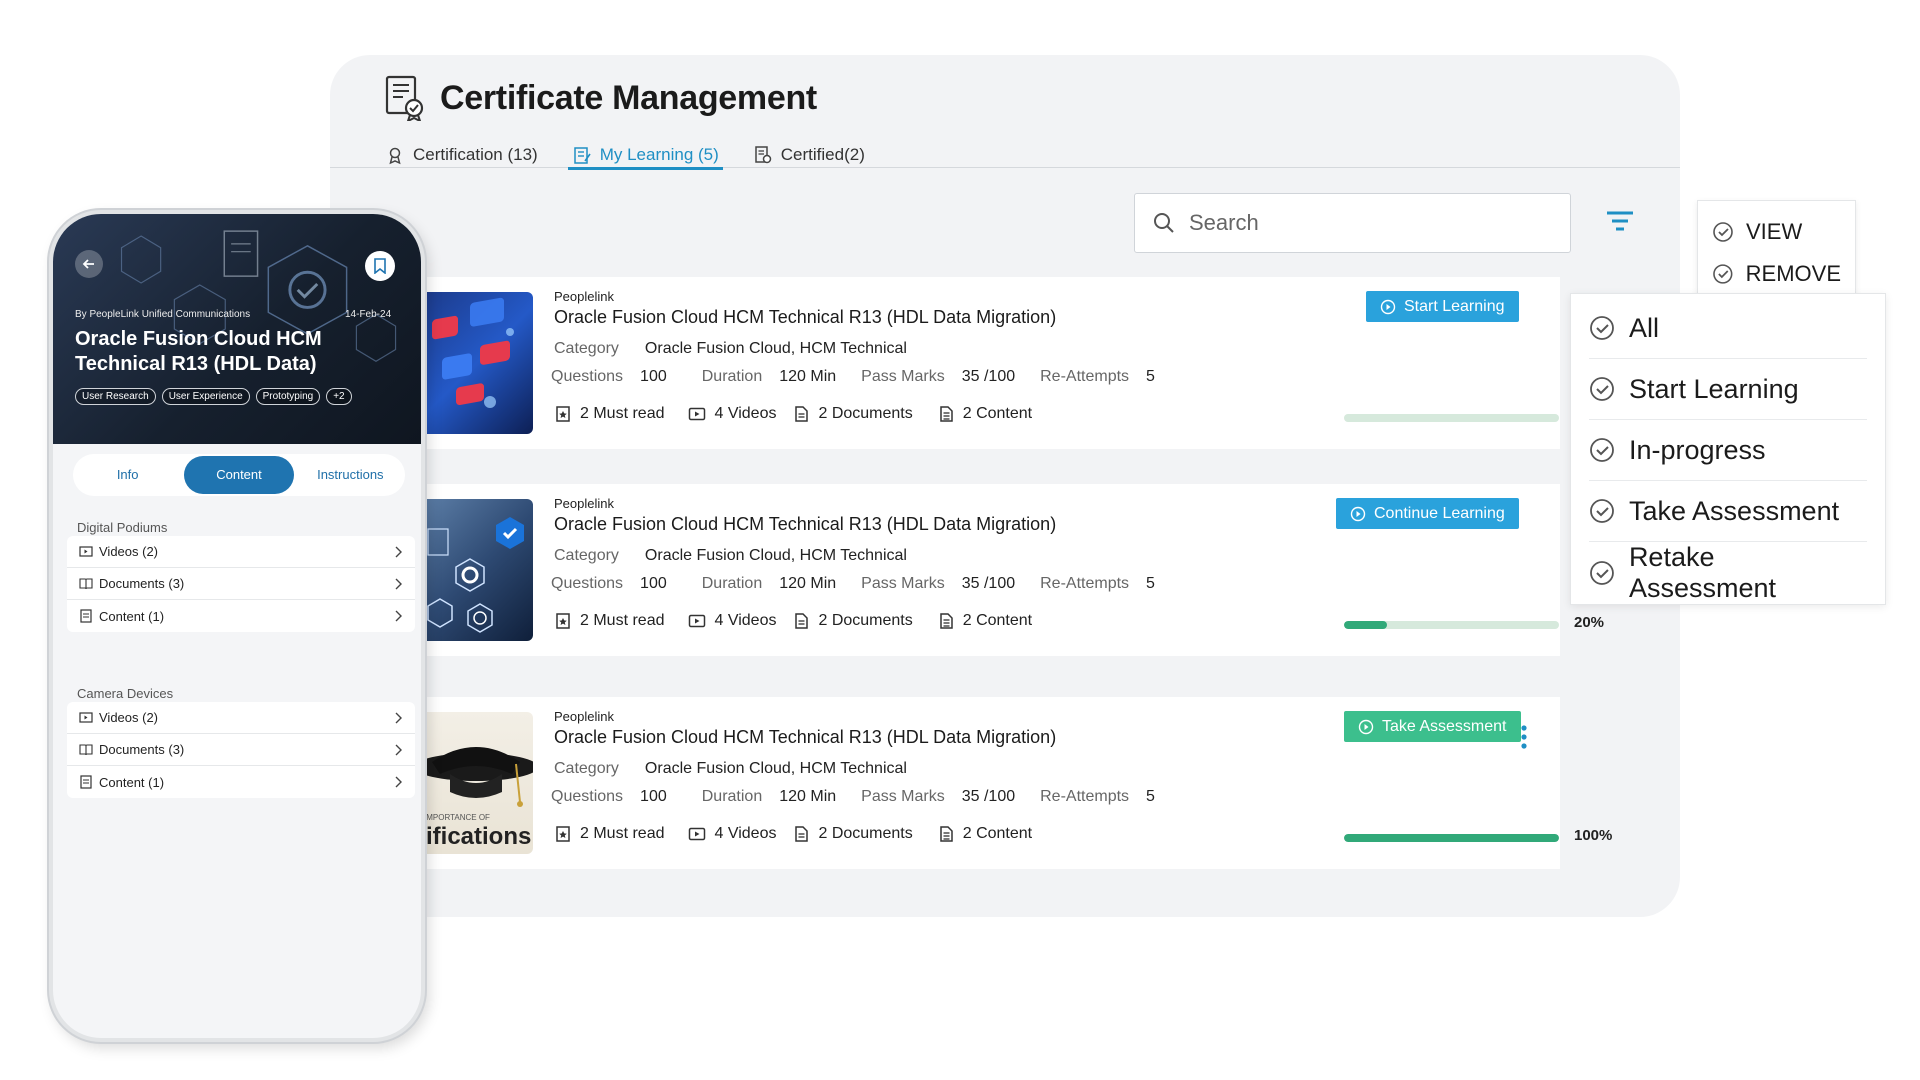 The height and width of the screenshot is (1080, 1920). Describe the element at coordinates (475, 575) in the screenshot. I see `tech-hexagon-image` at that location.